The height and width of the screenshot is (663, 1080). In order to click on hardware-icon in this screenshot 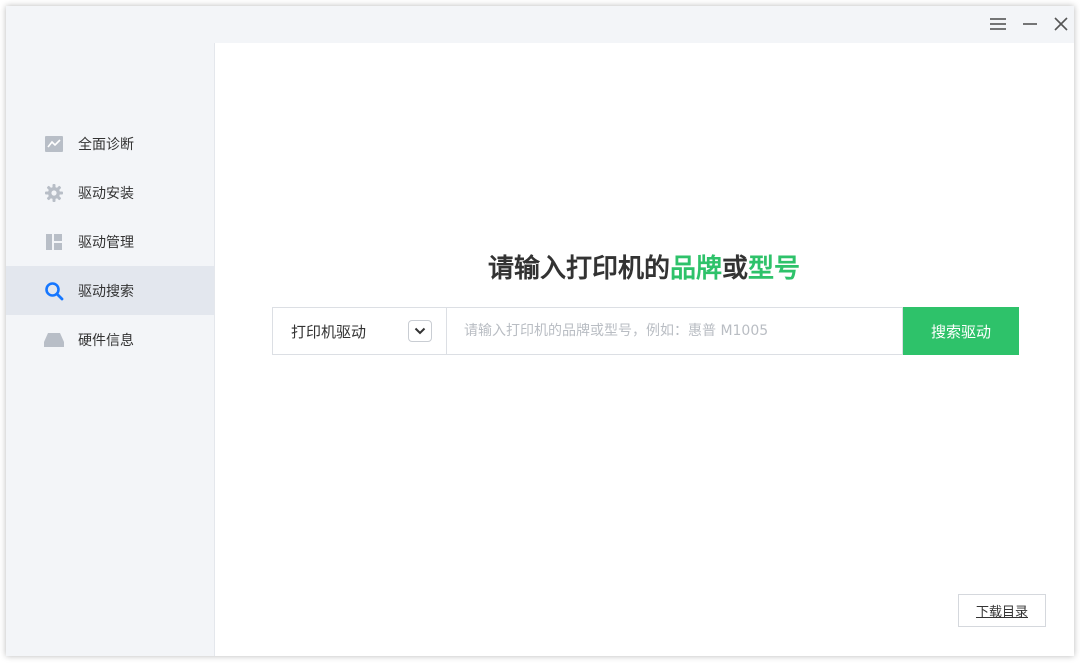, I will do `click(54, 340)`.